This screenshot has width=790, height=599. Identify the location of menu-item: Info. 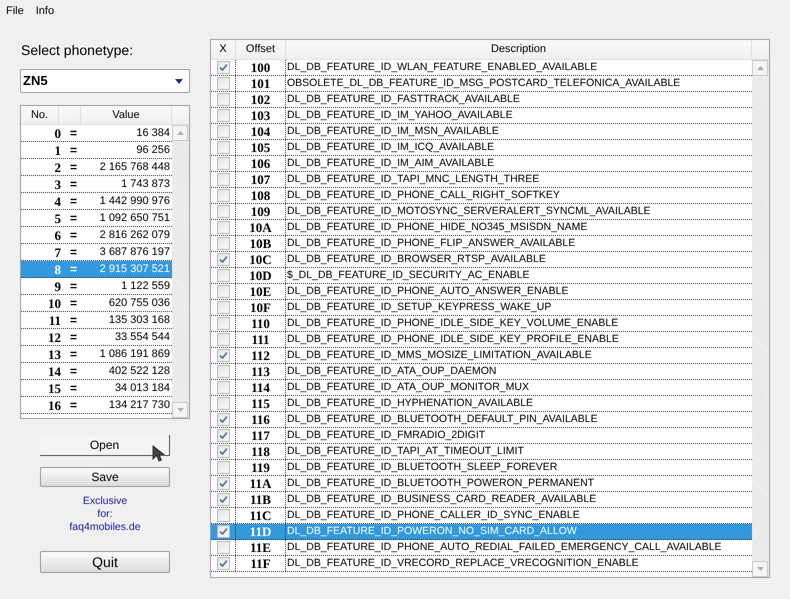
(45, 11).